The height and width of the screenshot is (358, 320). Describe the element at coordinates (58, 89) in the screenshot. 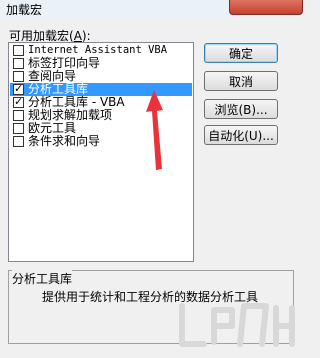

I see `list-item-label: 分析工具库` at that location.